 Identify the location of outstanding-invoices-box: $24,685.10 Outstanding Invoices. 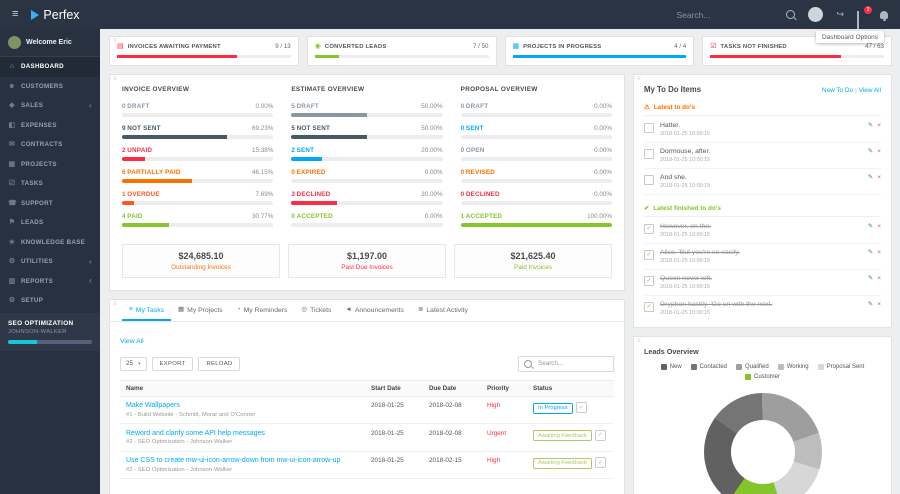
(201, 261).